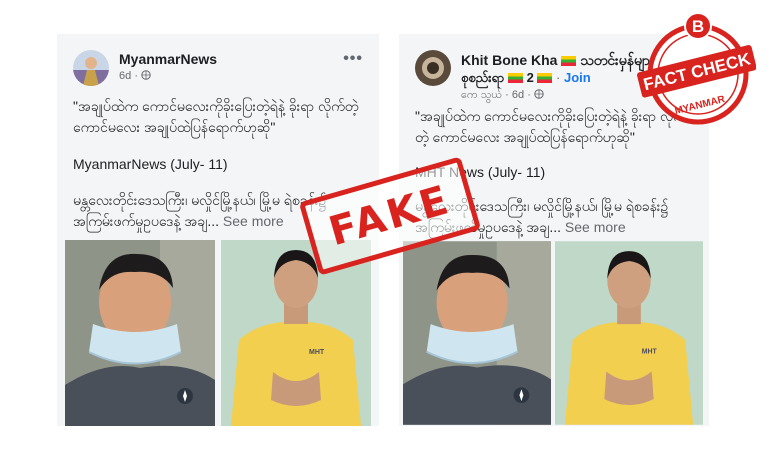  I want to click on group-avatar, so click(433, 68).